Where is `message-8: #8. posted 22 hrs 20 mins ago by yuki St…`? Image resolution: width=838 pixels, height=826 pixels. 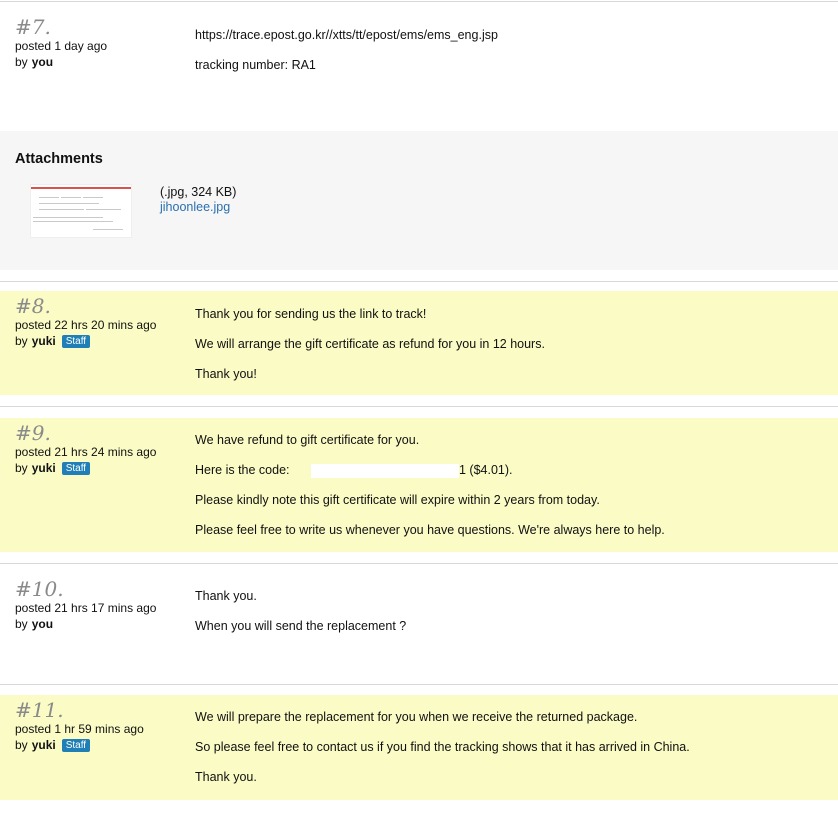 message-8: #8. posted 22 hrs 20 mins ago by yuki St… is located at coordinates (419, 343).